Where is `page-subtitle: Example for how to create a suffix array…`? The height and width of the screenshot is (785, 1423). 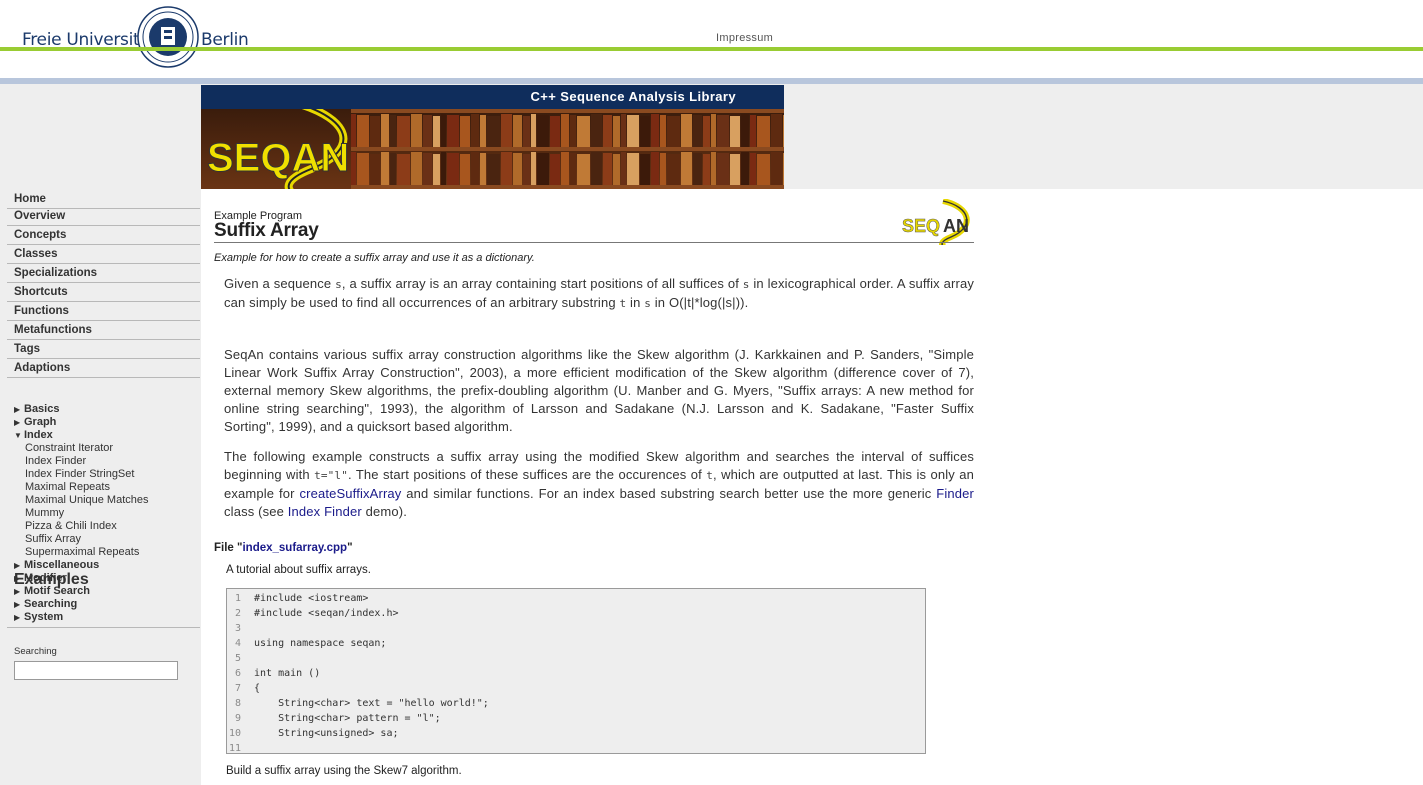
page-subtitle: Example for how to create a suffix array… is located at coordinates (374, 258).